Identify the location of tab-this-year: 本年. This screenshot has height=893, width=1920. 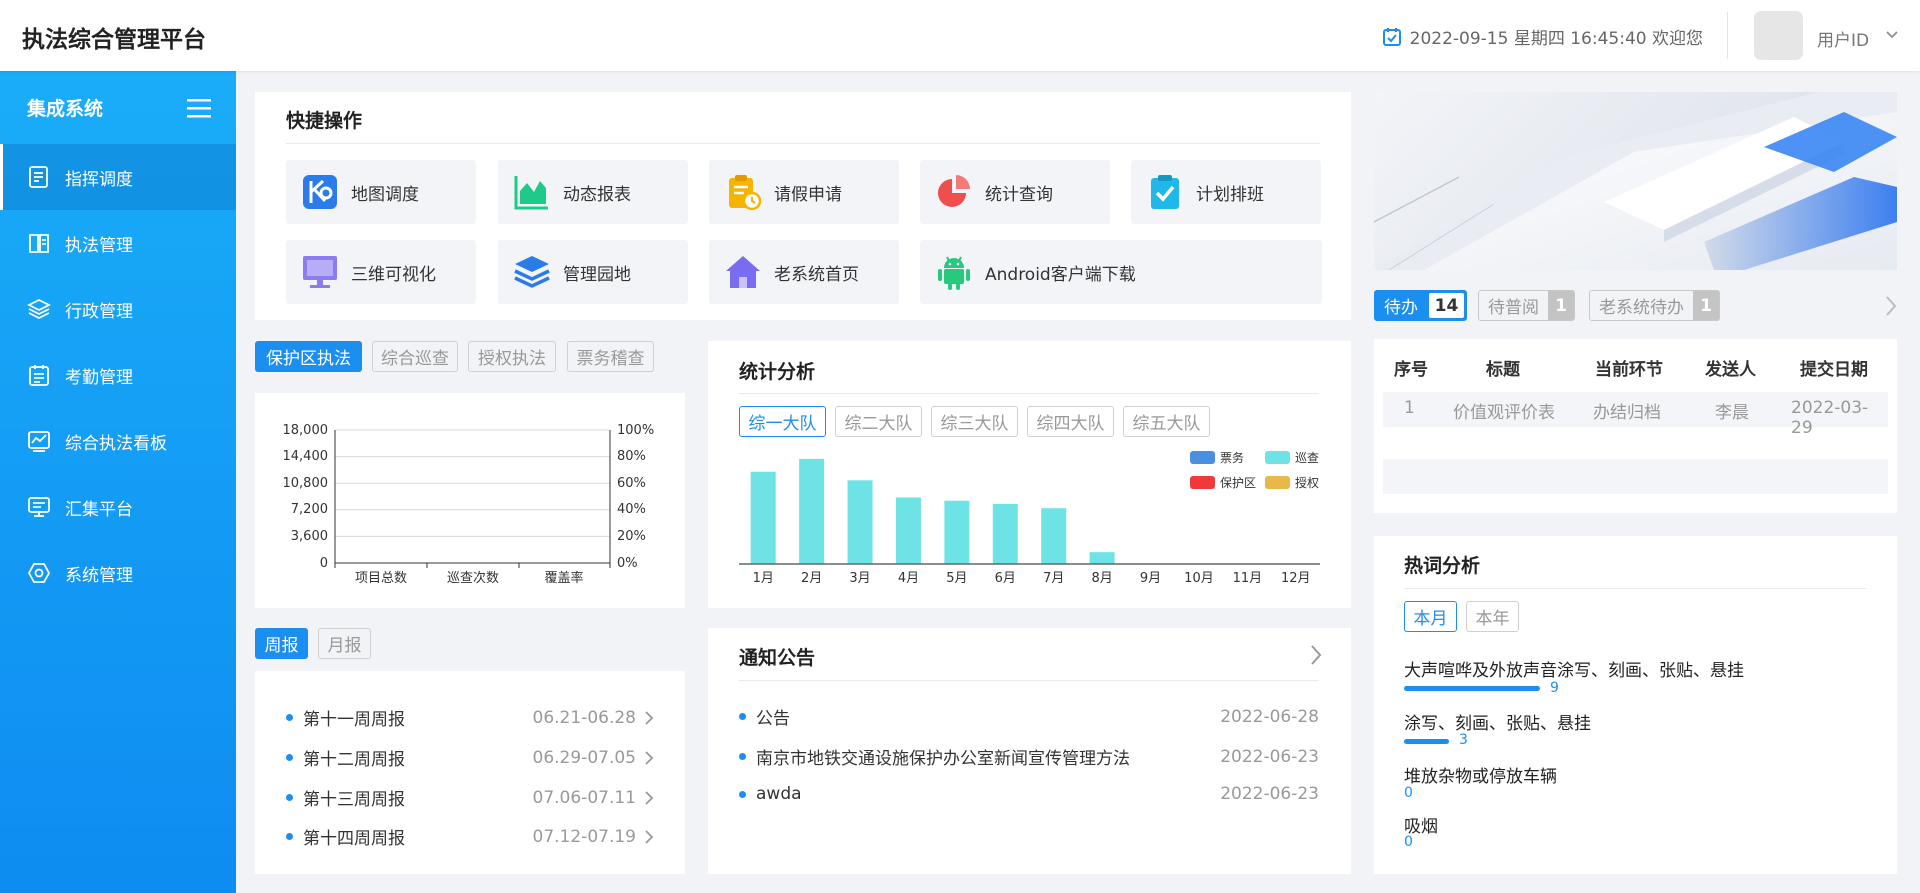
(1492, 616).